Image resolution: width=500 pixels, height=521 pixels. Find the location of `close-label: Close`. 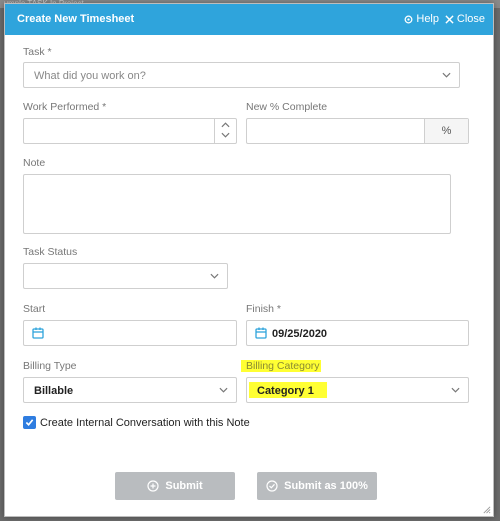

close-label: Close is located at coordinates (470, 19).